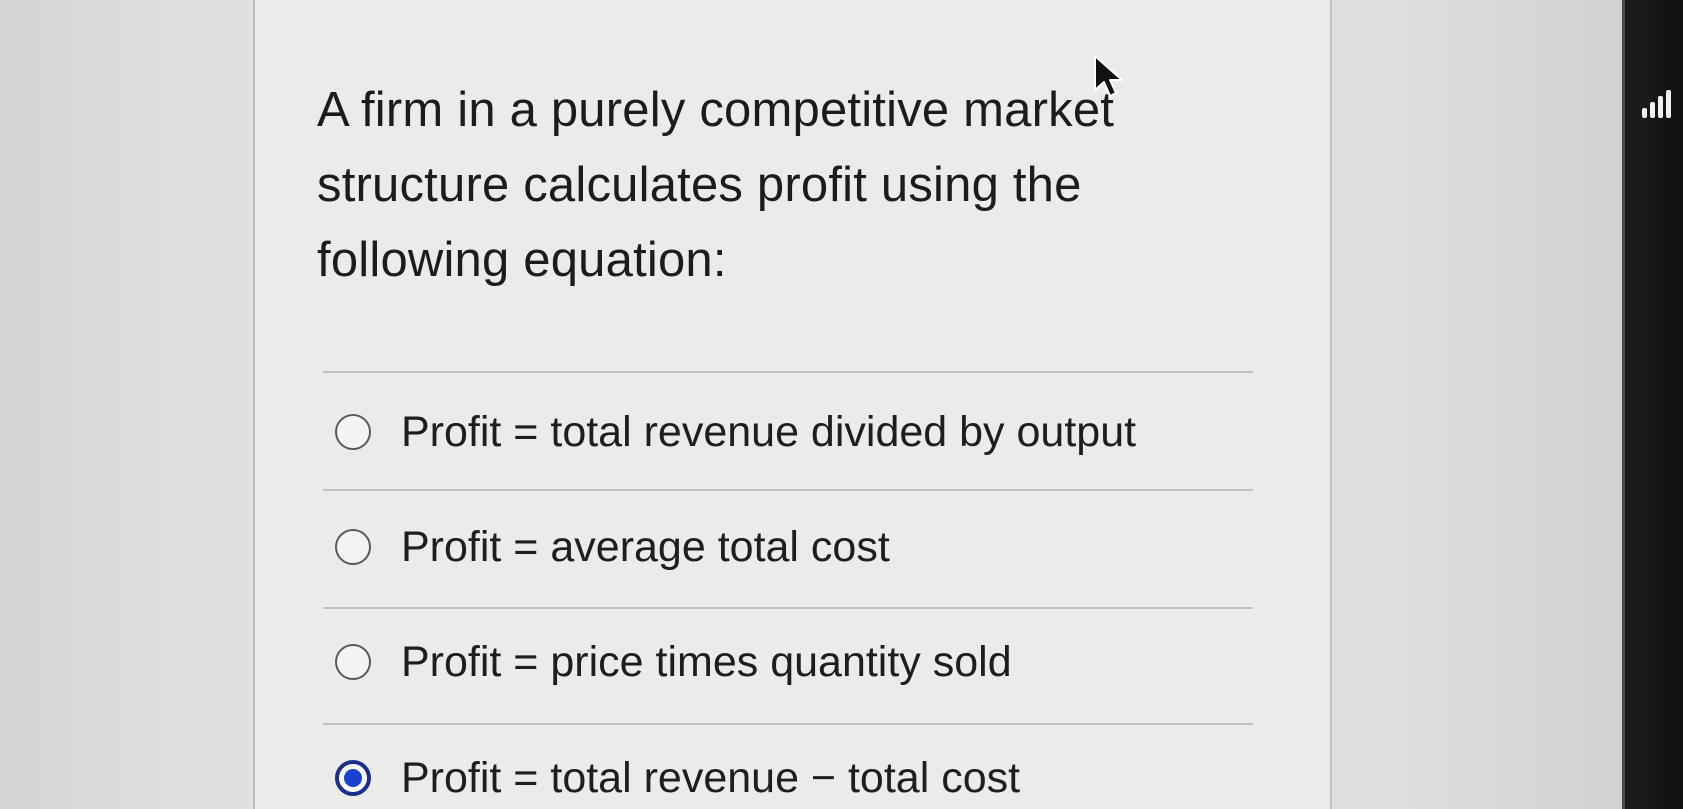 This screenshot has width=1683, height=809. What do you see at coordinates (353, 778) in the screenshot?
I see `radio-button-selected` at bounding box center [353, 778].